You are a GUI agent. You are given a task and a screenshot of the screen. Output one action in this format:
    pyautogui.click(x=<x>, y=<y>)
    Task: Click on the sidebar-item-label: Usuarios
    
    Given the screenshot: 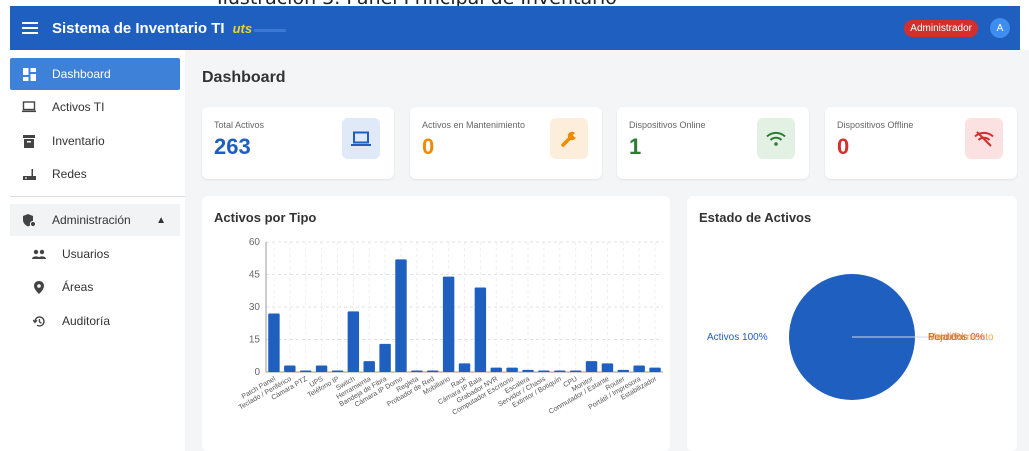 What is the action you would take?
    pyautogui.click(x=86, y=254)
    